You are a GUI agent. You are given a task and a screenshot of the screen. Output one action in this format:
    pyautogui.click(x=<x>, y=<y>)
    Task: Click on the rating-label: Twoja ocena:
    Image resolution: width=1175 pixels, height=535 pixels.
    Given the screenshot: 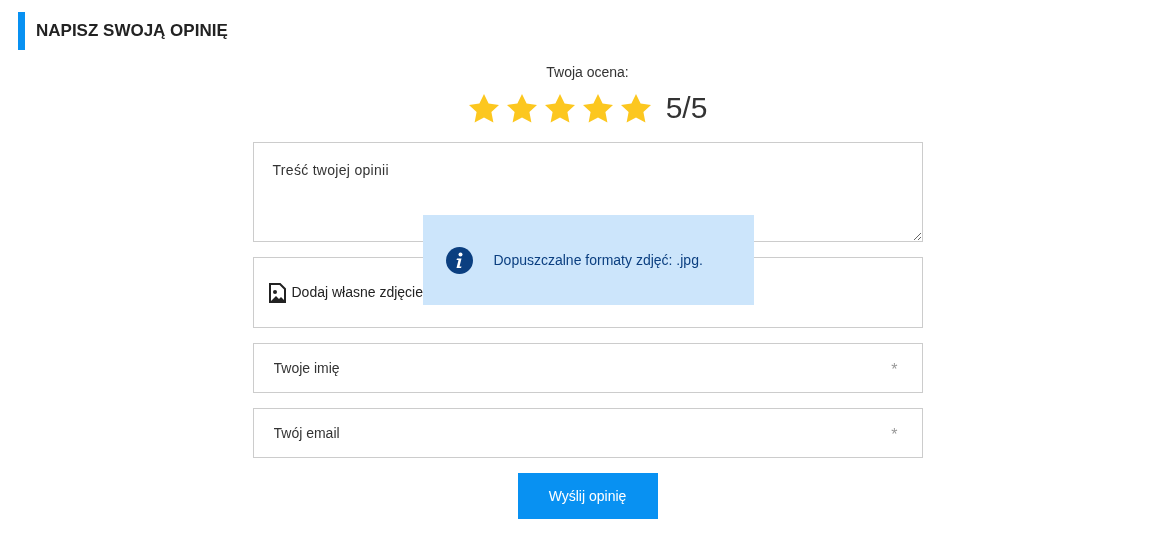 What is the action you would take?
    pyautogui.click(x=587, y=72)
    